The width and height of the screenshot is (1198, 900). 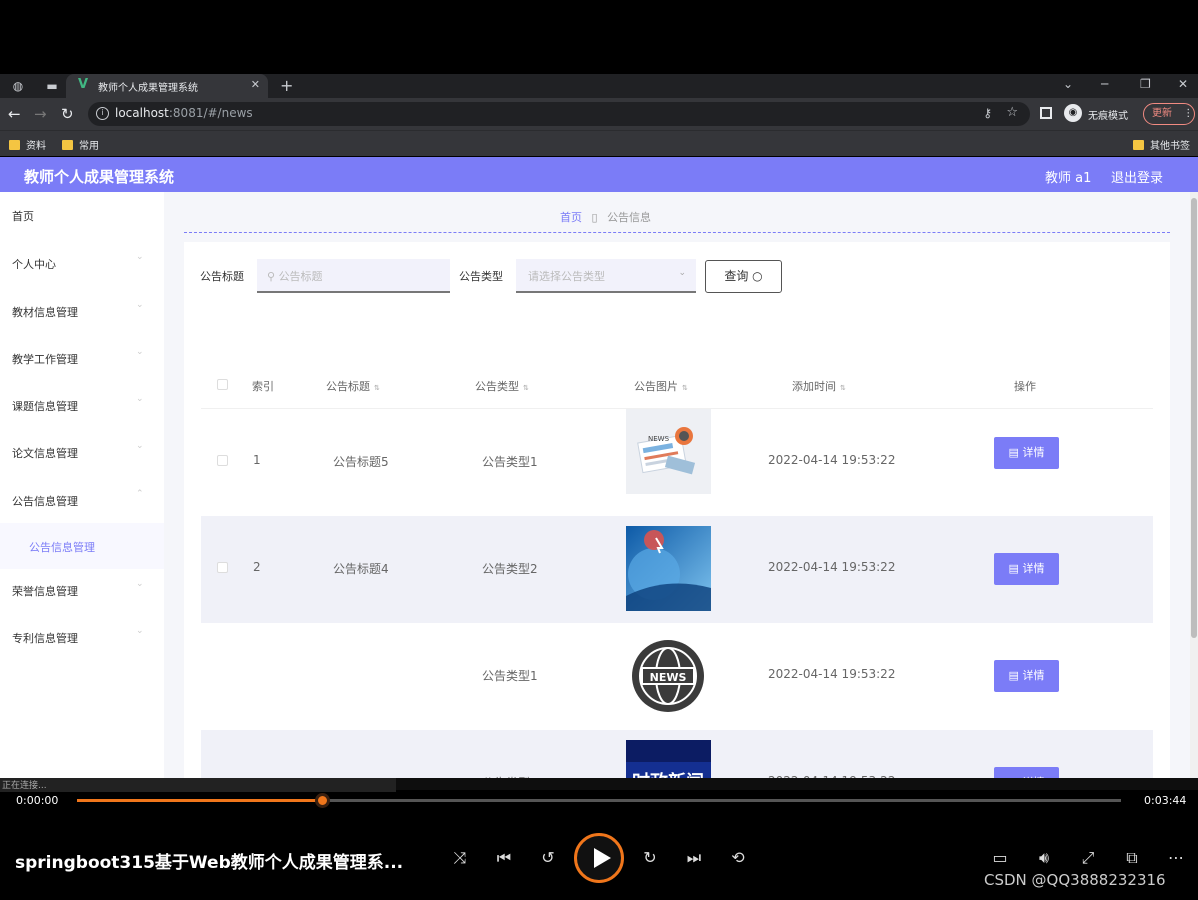 What do you see at coordinates (222, 384) in the screenshot?
I see `select-all-checkbox` at bounding box center [222, 384].